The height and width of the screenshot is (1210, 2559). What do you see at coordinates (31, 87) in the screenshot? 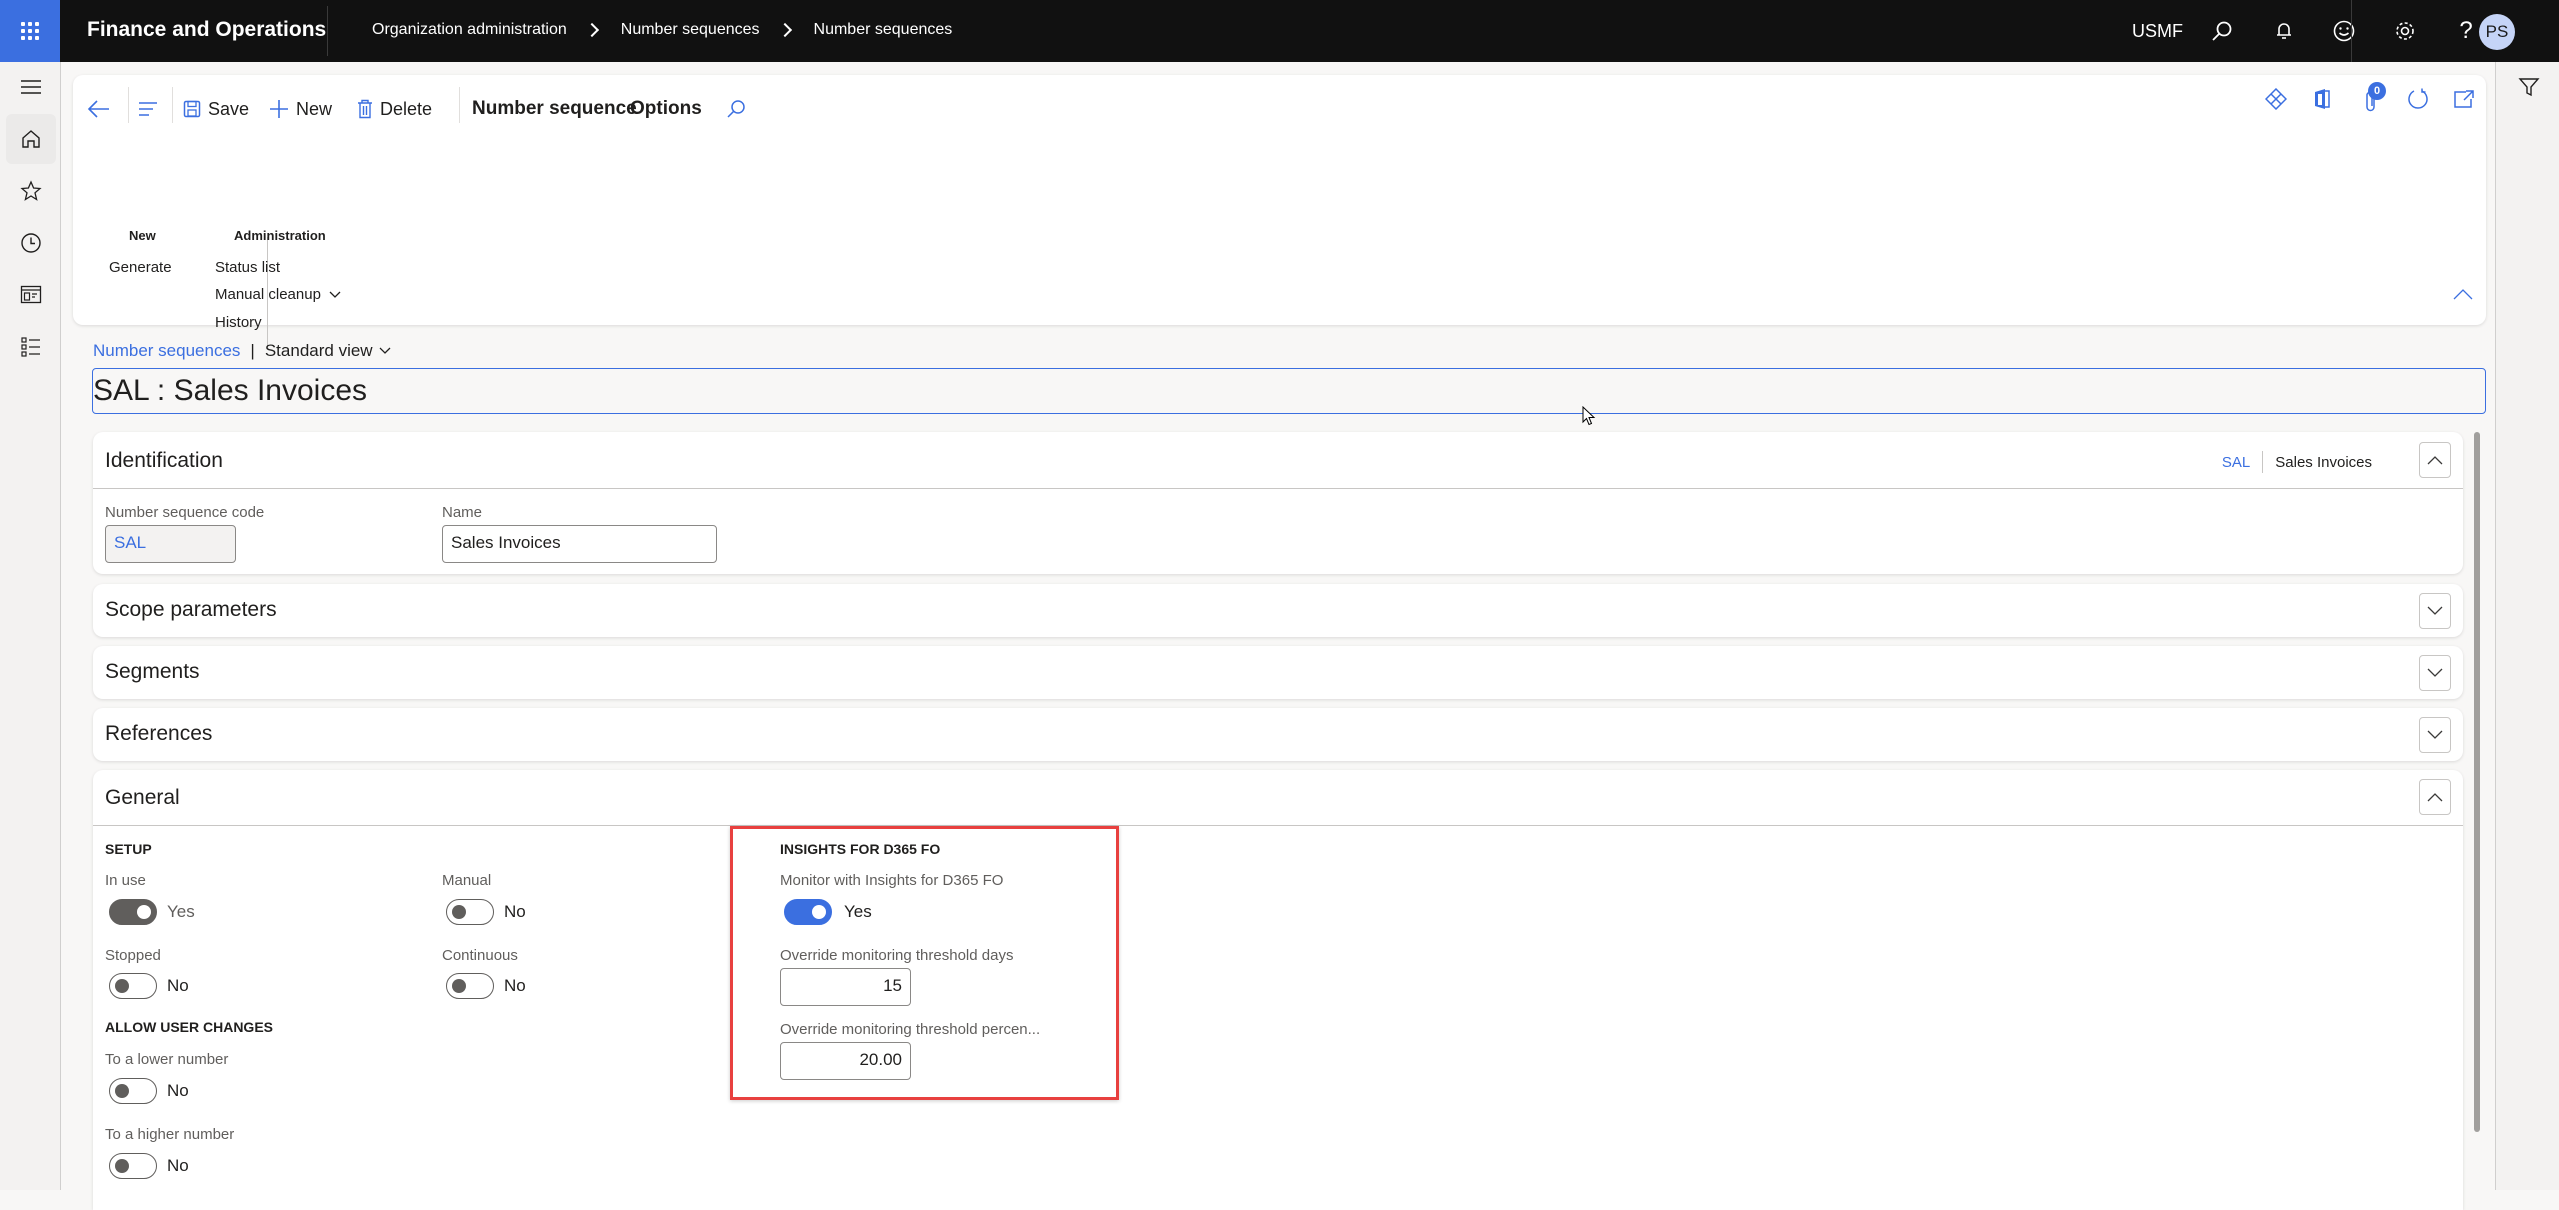
I see `hamburger-icon` at bounding box center [31, 87].